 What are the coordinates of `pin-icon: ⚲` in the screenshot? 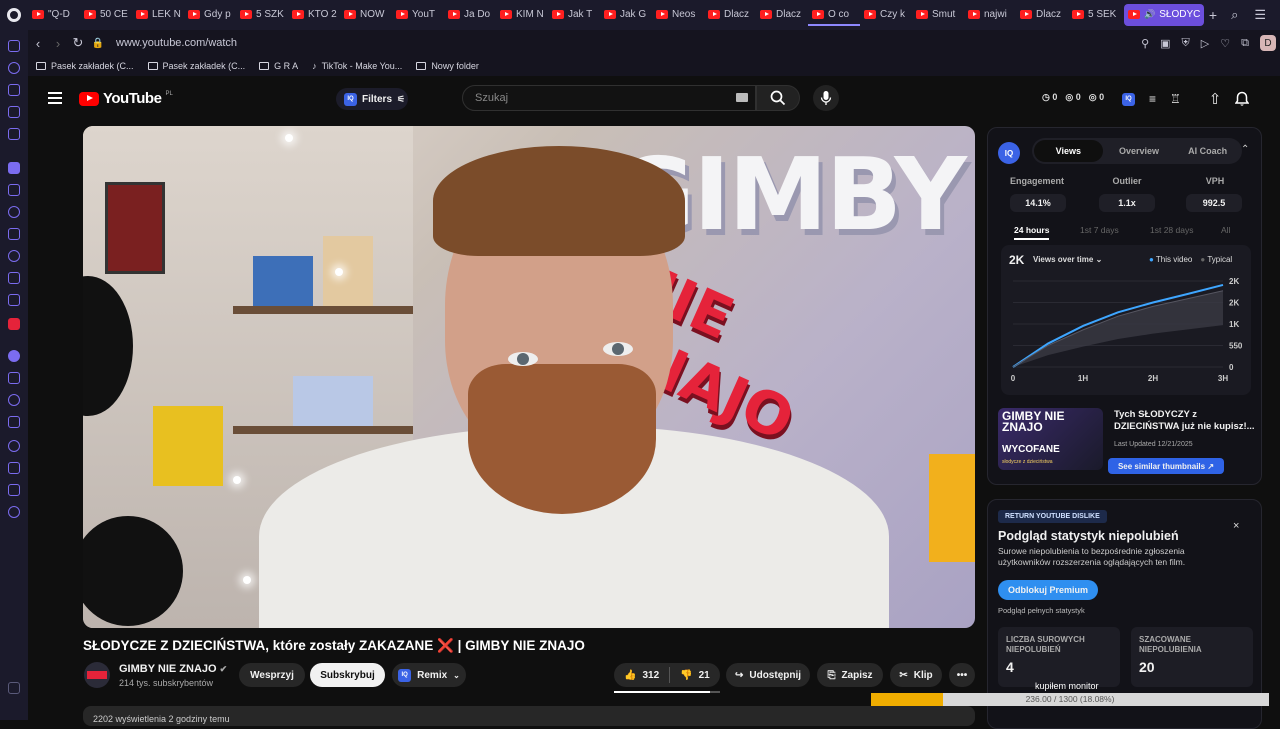 It's located at (1145, 43).